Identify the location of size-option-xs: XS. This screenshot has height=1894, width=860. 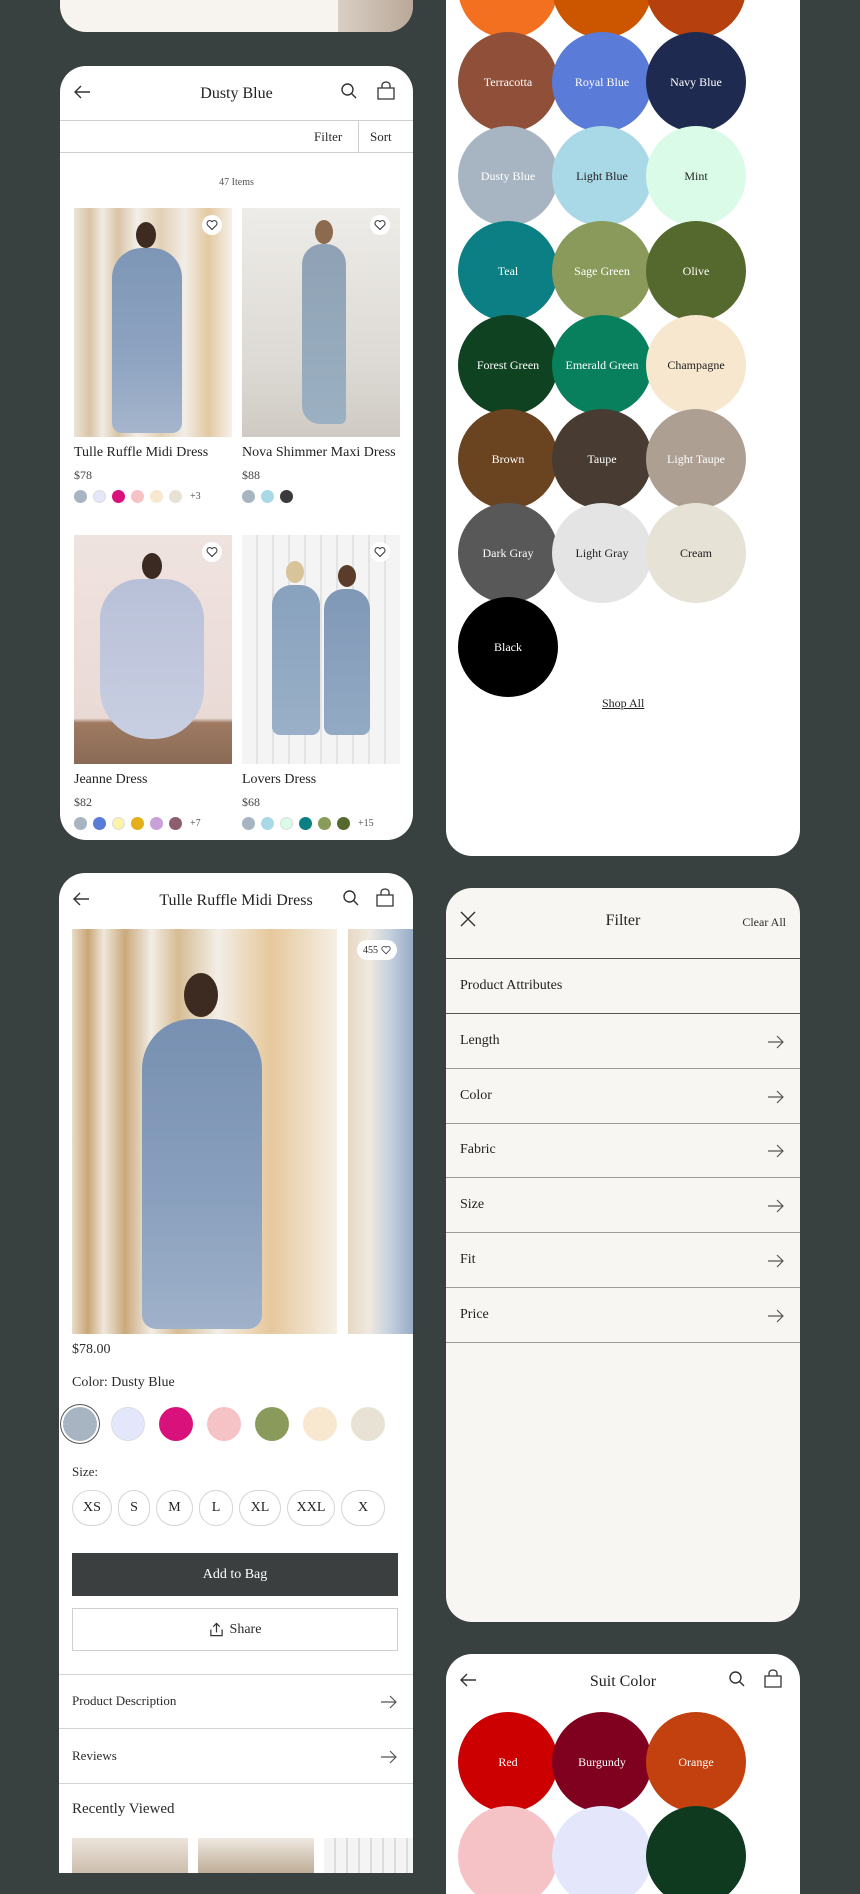
(92, 1508).